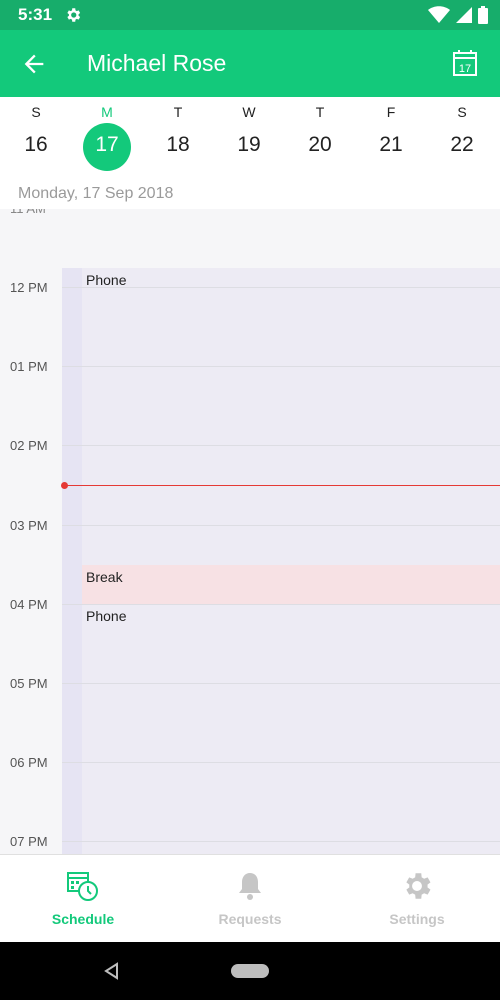 Image resolution: width=500 pixels, height=1000 pixels. Describe the element at coordinates (250, 886) in the screenshot. I see `bell-icon` at that location.